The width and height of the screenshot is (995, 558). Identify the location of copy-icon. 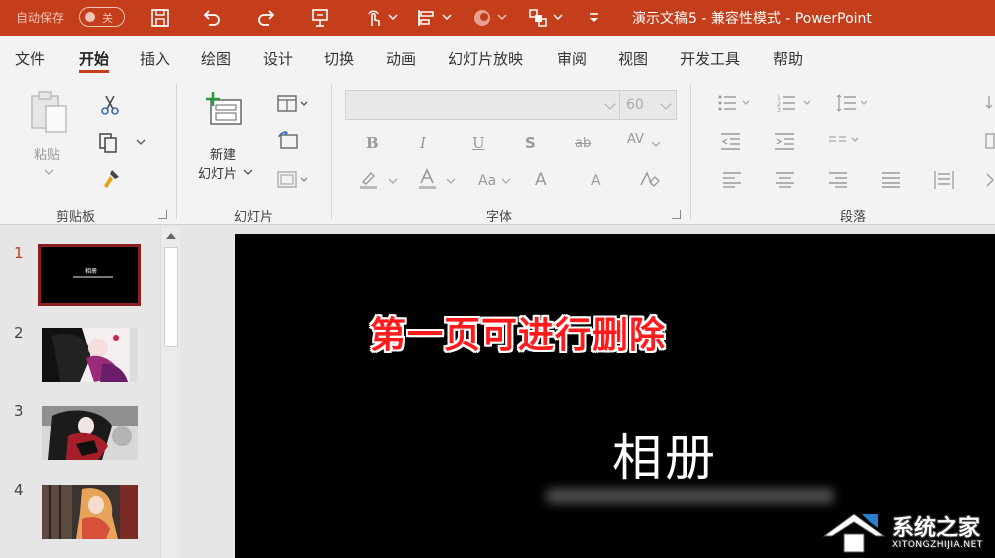
(108, 143).